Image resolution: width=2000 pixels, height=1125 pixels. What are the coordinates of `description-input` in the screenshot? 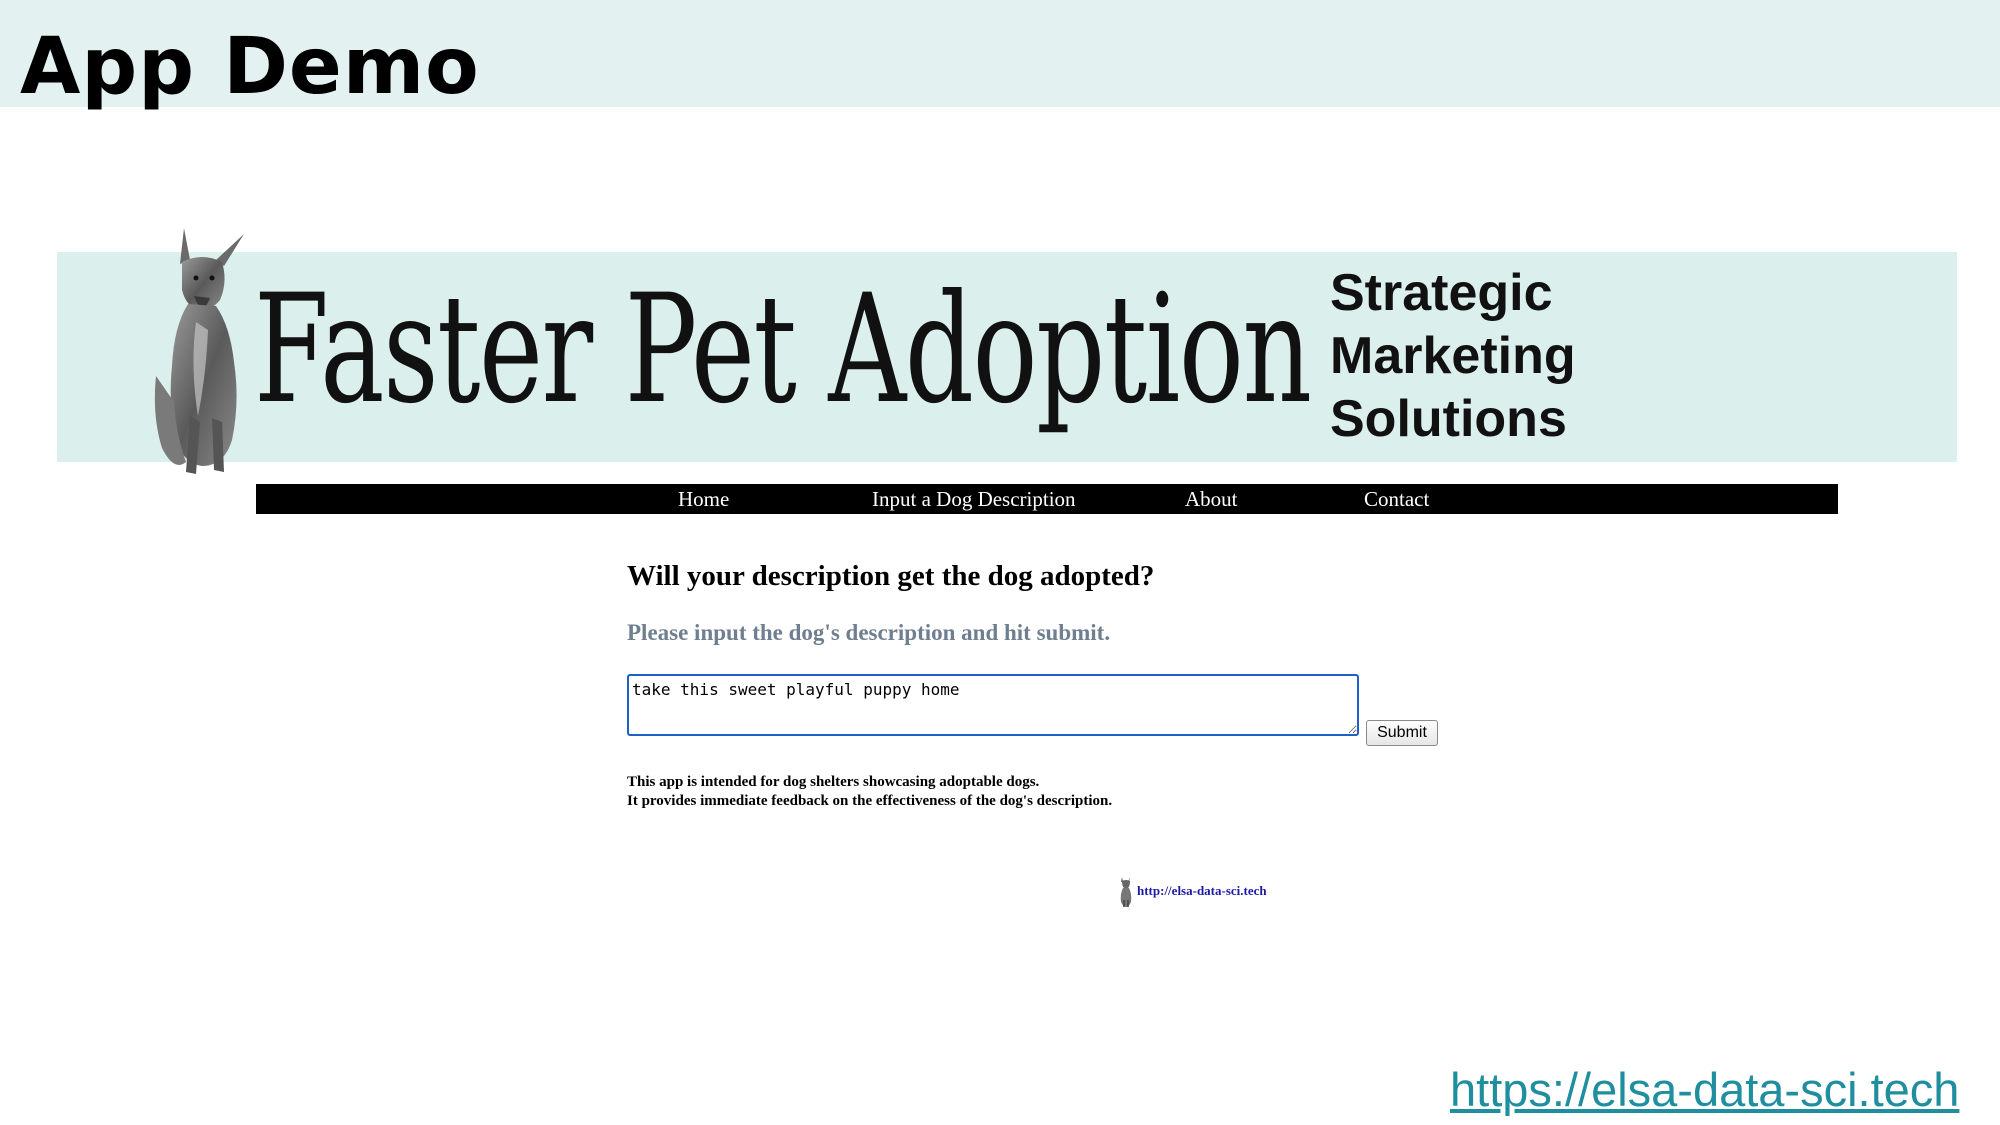 It's located at (993, 705).